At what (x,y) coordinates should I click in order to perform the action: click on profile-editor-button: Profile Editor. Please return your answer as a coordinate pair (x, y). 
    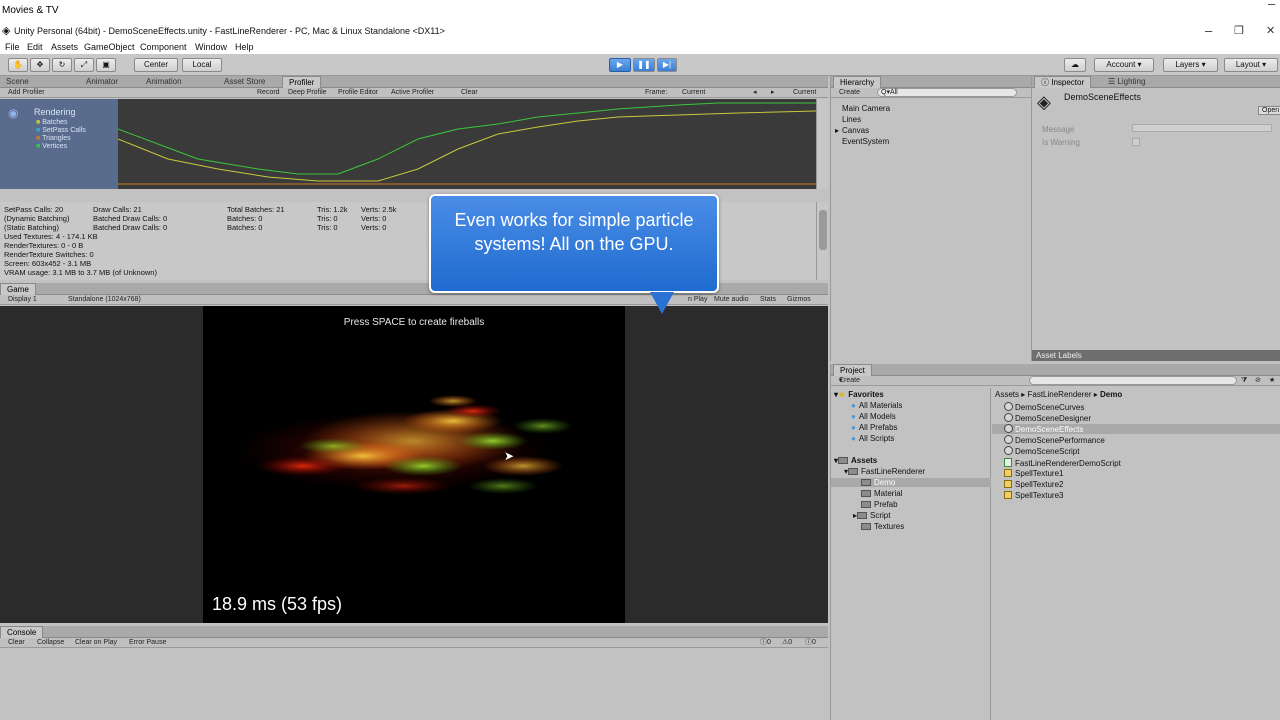
    Looking at the image, I should click on (358, 93).